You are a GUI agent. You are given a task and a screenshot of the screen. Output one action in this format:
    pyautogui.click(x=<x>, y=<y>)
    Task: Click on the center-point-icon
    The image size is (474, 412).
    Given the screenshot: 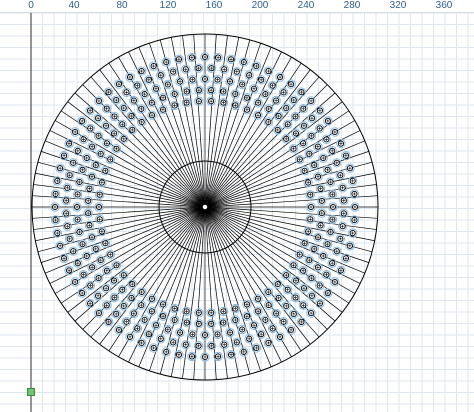 What is the action you would take?
    pyautogui.click(x=205, y=207)
    